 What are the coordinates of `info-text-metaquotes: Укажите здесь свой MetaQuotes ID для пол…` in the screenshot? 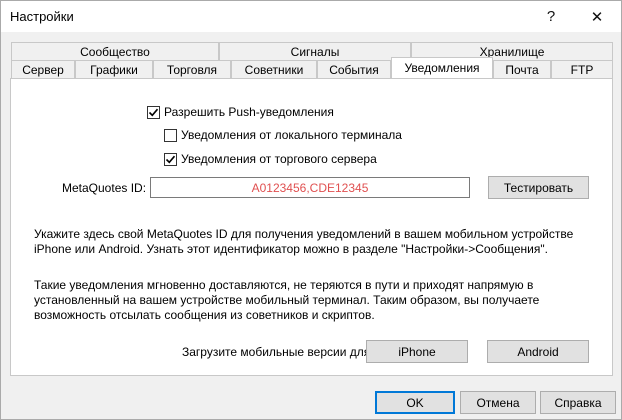 It's located at (304, 241).